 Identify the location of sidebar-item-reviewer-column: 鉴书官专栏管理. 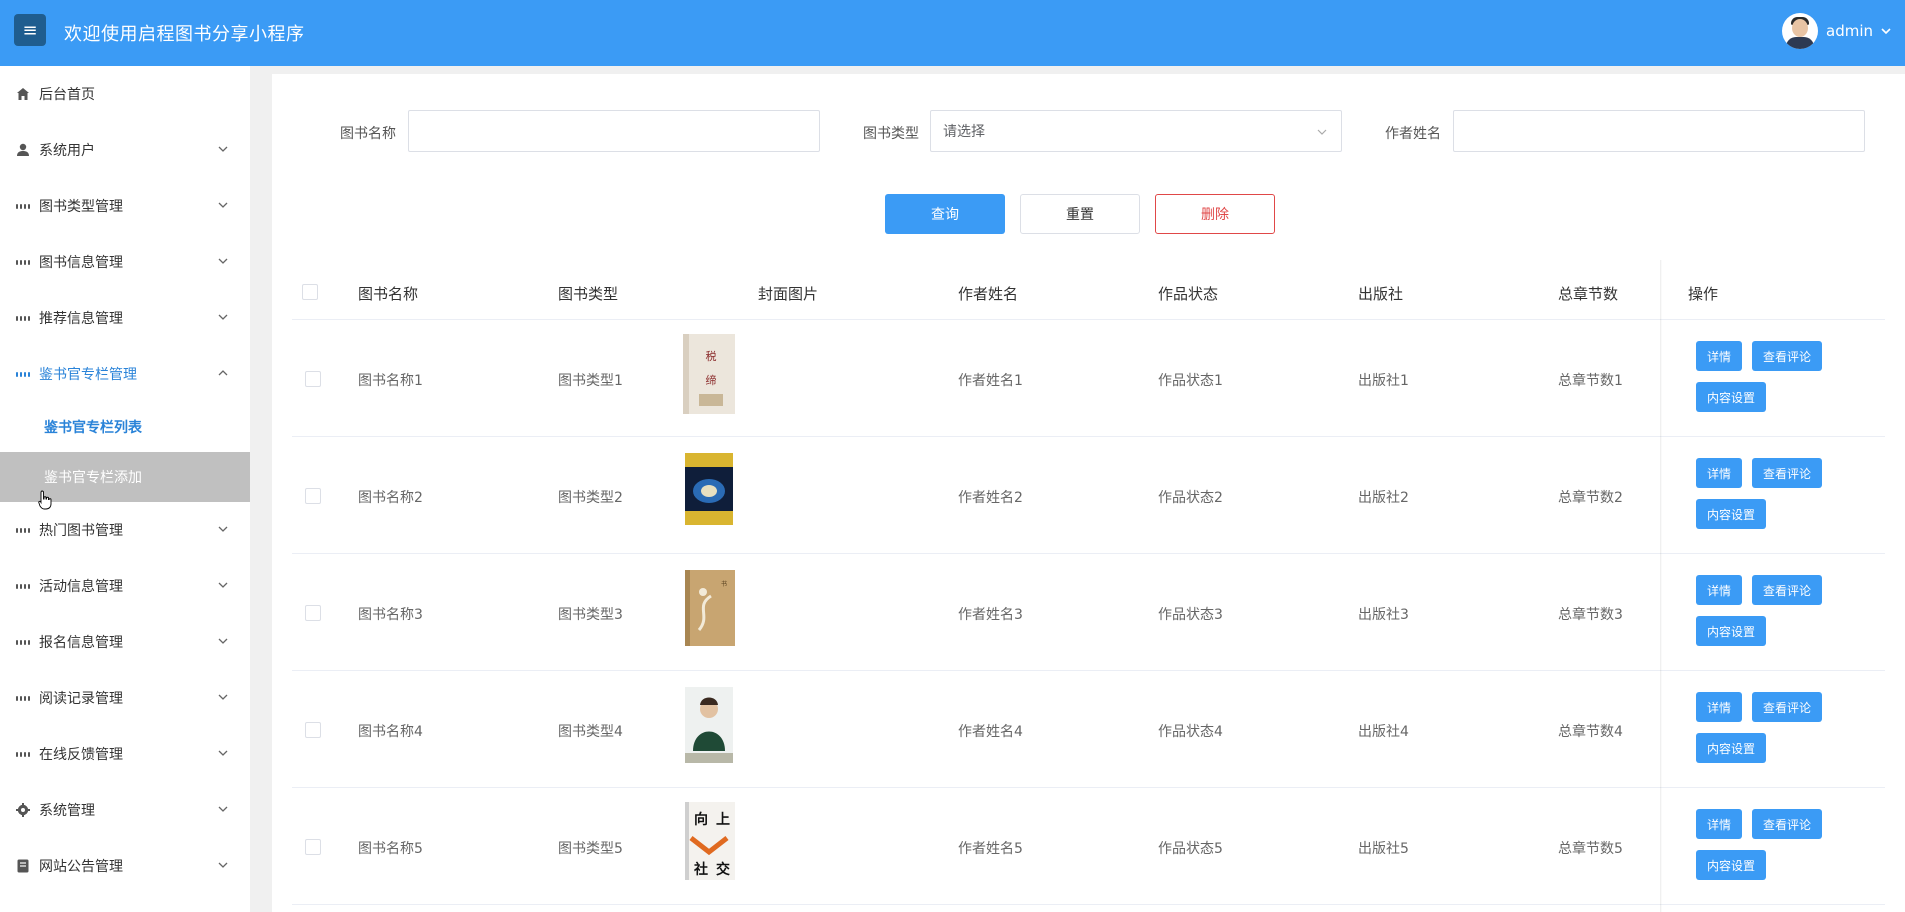
(125, 374).